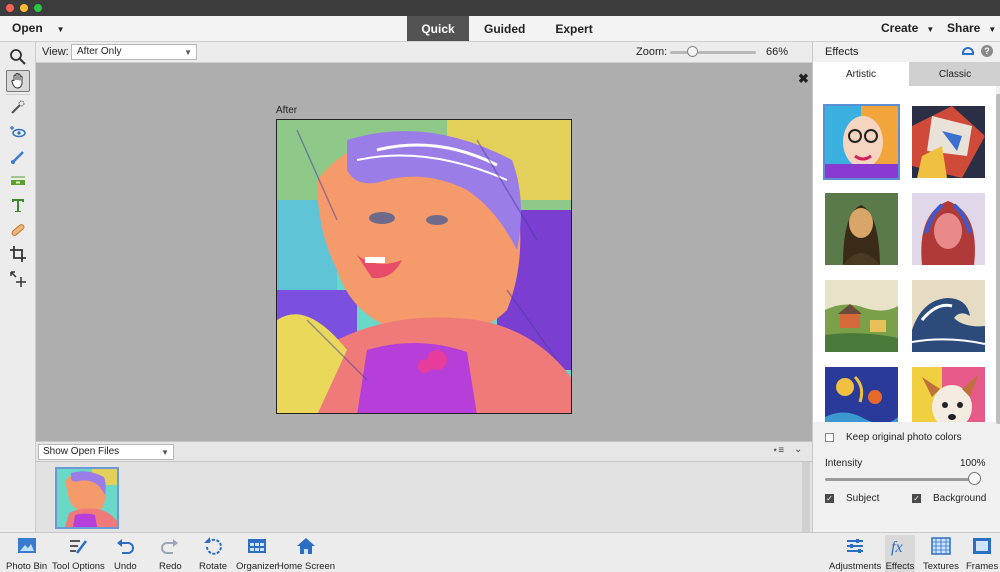 The width and height of the screenshot is (1000, 572). I want to click on tool-options-button: Tool Options, so click(78, 553).